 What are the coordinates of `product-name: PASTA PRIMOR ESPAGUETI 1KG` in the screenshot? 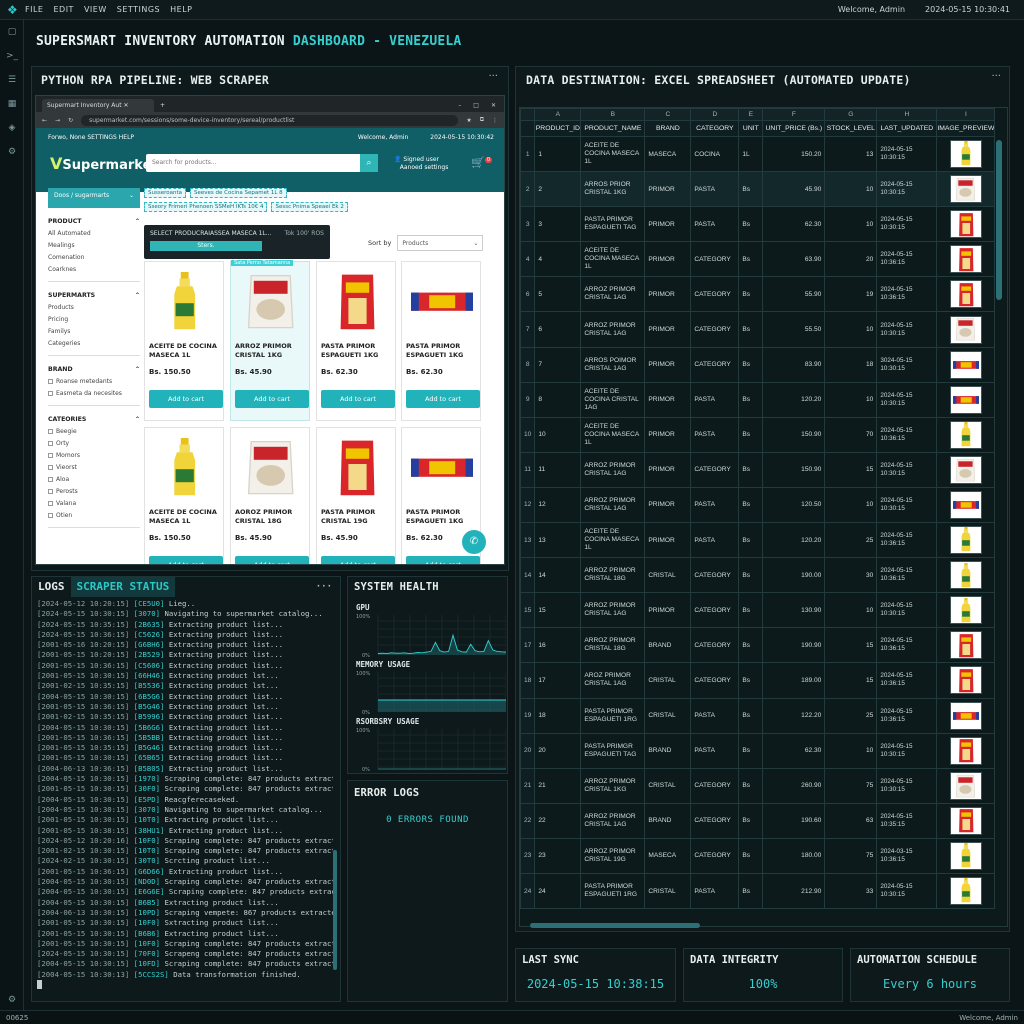 It's located at (444, 517).